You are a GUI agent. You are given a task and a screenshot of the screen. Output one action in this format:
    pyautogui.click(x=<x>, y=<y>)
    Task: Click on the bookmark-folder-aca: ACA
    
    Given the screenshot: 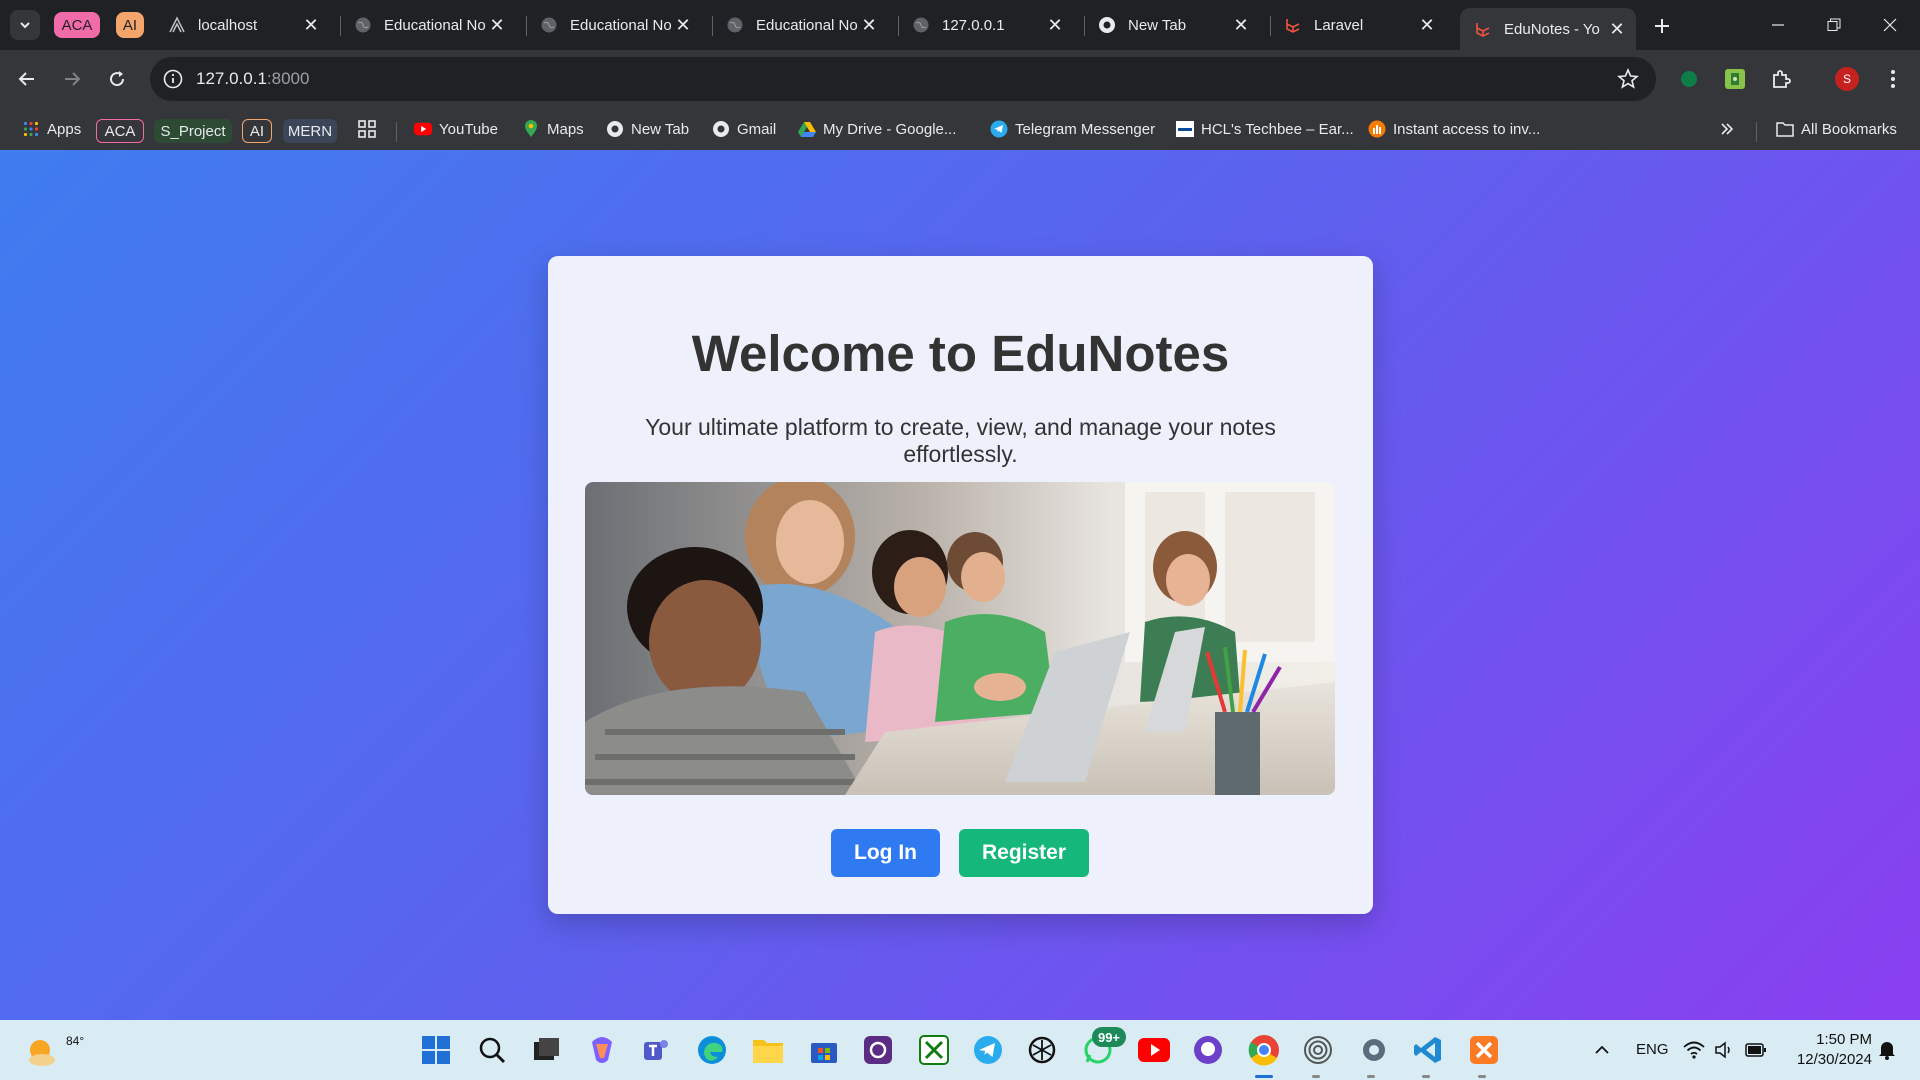 What is the action you would take?
    pyautogui.click(x=120, y=131)
    